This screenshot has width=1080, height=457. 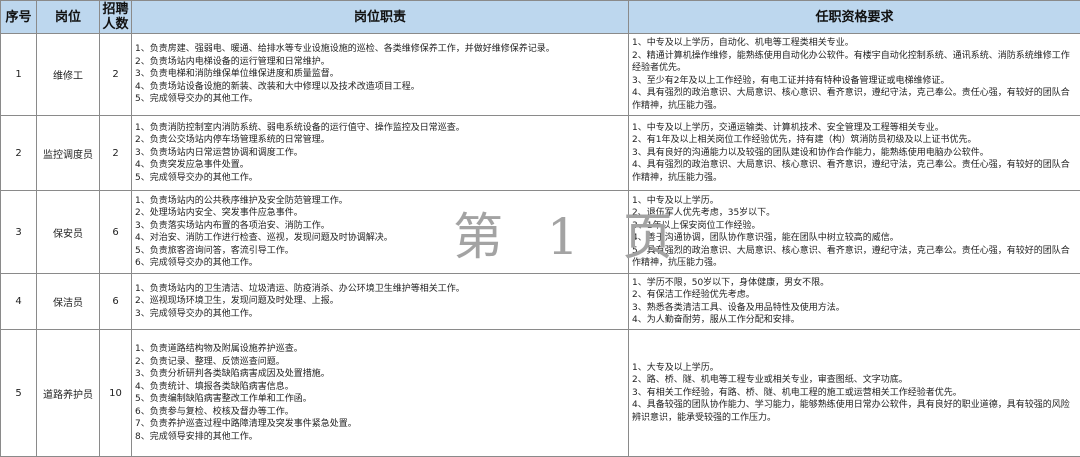 What do you see at coordinates (380, 165) in the screenshot?
I see `duty-line: 4、负责突发应急事件处置。` at bounding box center [380, 165].